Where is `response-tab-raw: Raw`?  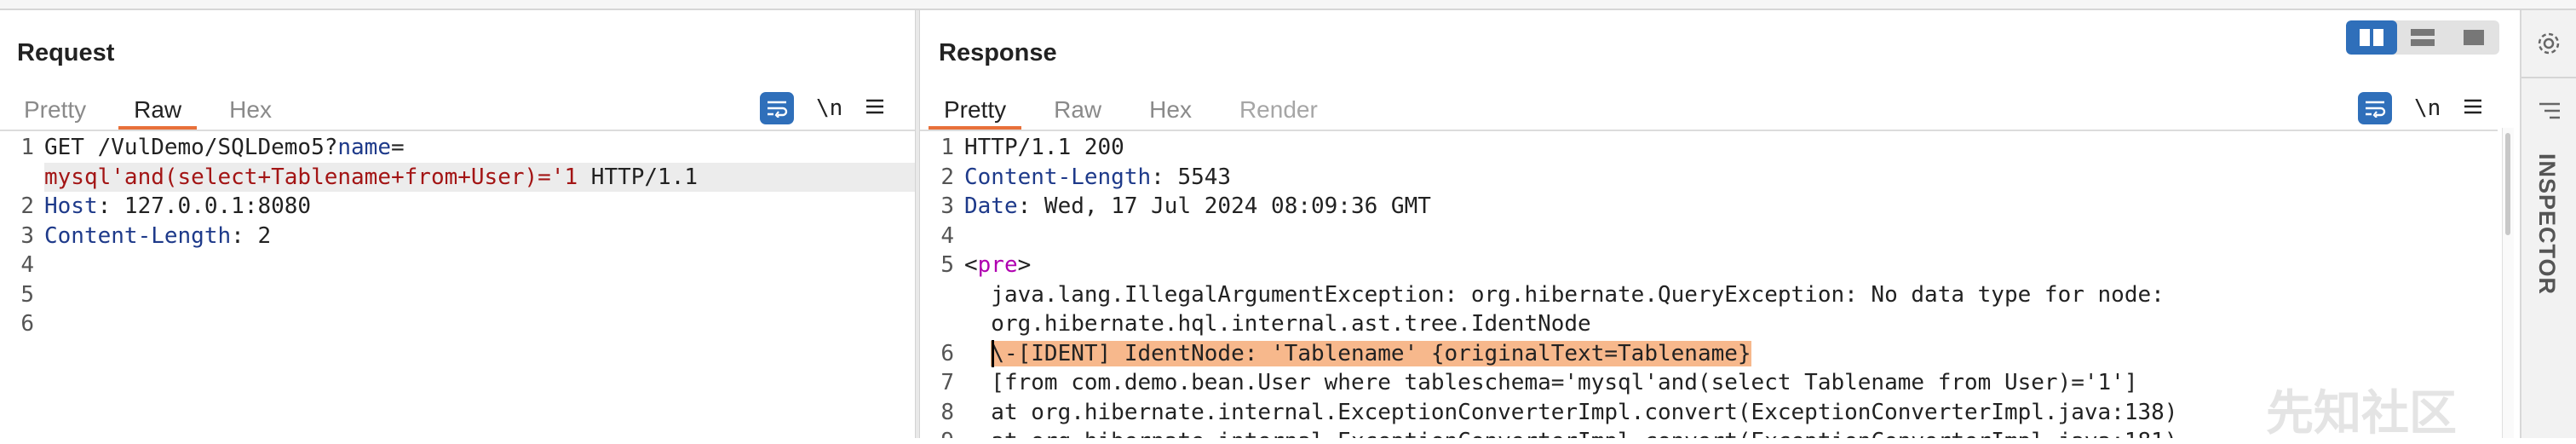 response-tab-raw: Raw is located at coordinates (1078, 106).